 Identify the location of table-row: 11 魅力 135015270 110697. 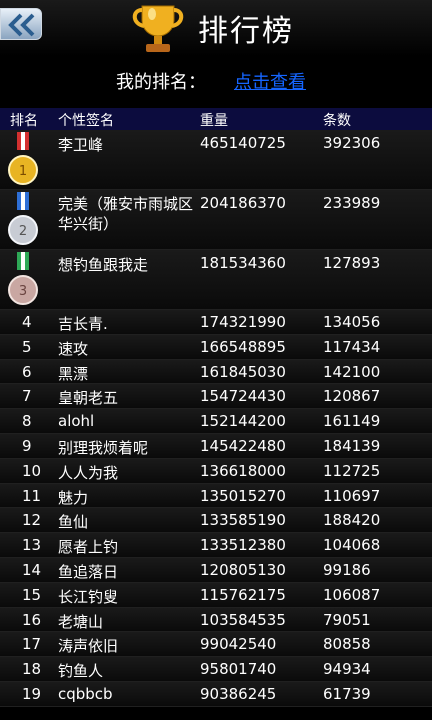
(216, 496).